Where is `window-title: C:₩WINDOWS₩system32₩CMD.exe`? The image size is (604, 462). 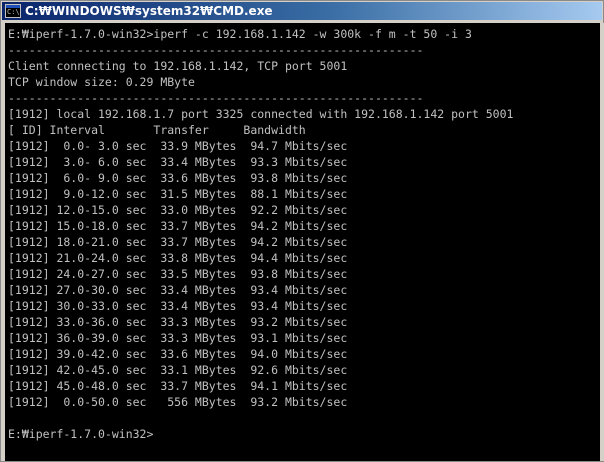
window-title: C:₩WINDOWS₩system32₩CMD.exe is located at coordinates (149, 11).